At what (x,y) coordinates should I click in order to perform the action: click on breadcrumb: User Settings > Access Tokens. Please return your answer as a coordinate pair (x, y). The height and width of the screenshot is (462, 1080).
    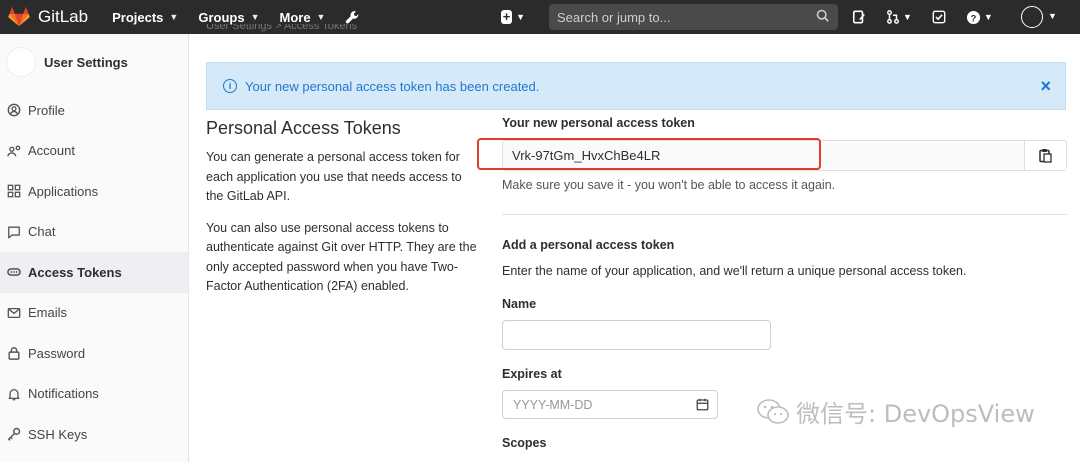
    Looking at the image, I should click on (281, 30).